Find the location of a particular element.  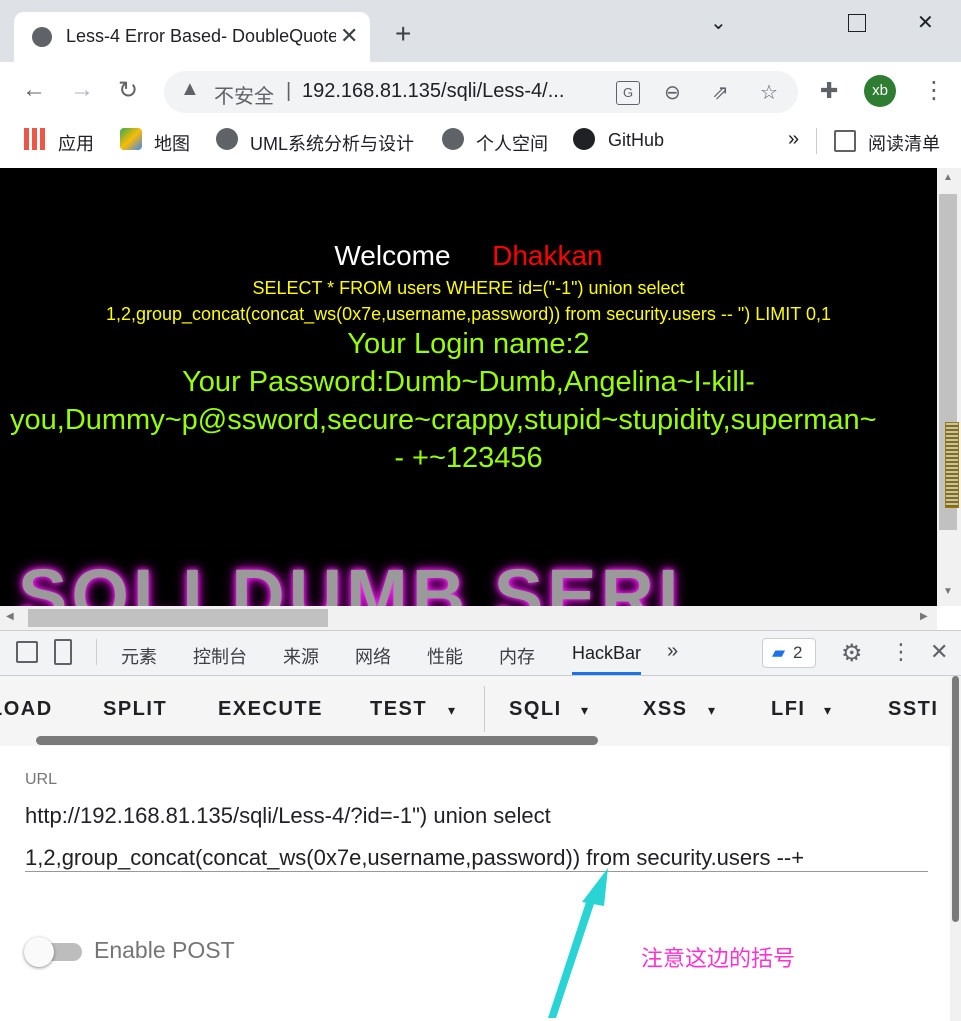

login-name: Your Login name:2 is located at coordinates (468, 344).